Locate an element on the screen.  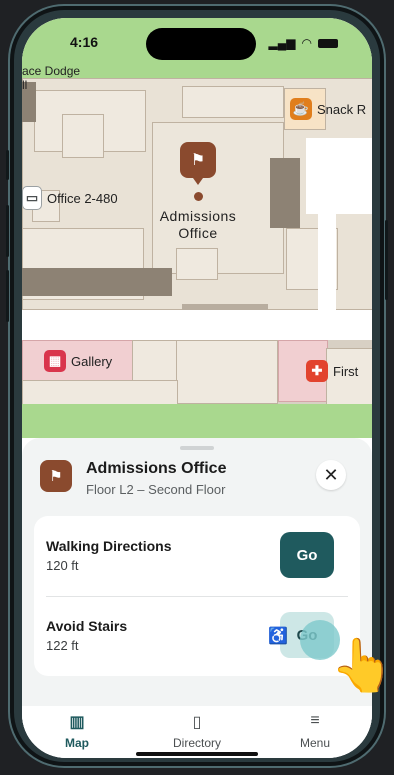
nav-map: ▥ Map is located at coordinates (77, 731).